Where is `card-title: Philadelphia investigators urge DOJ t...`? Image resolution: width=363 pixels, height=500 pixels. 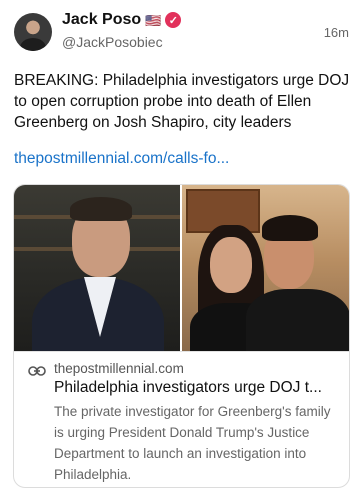
card-title: Philadelphia investigators urge DOJ t... is located at coordinates (197, 388).